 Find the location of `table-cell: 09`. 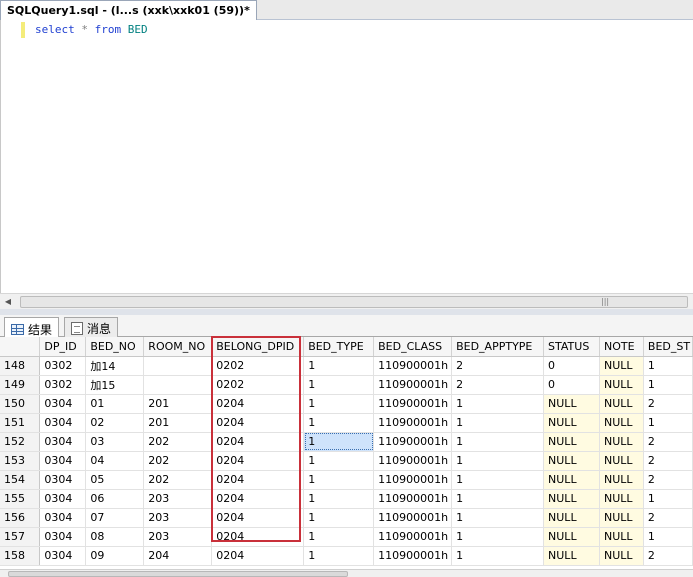

table-cell: 09 is located at coordinates (115, 556).